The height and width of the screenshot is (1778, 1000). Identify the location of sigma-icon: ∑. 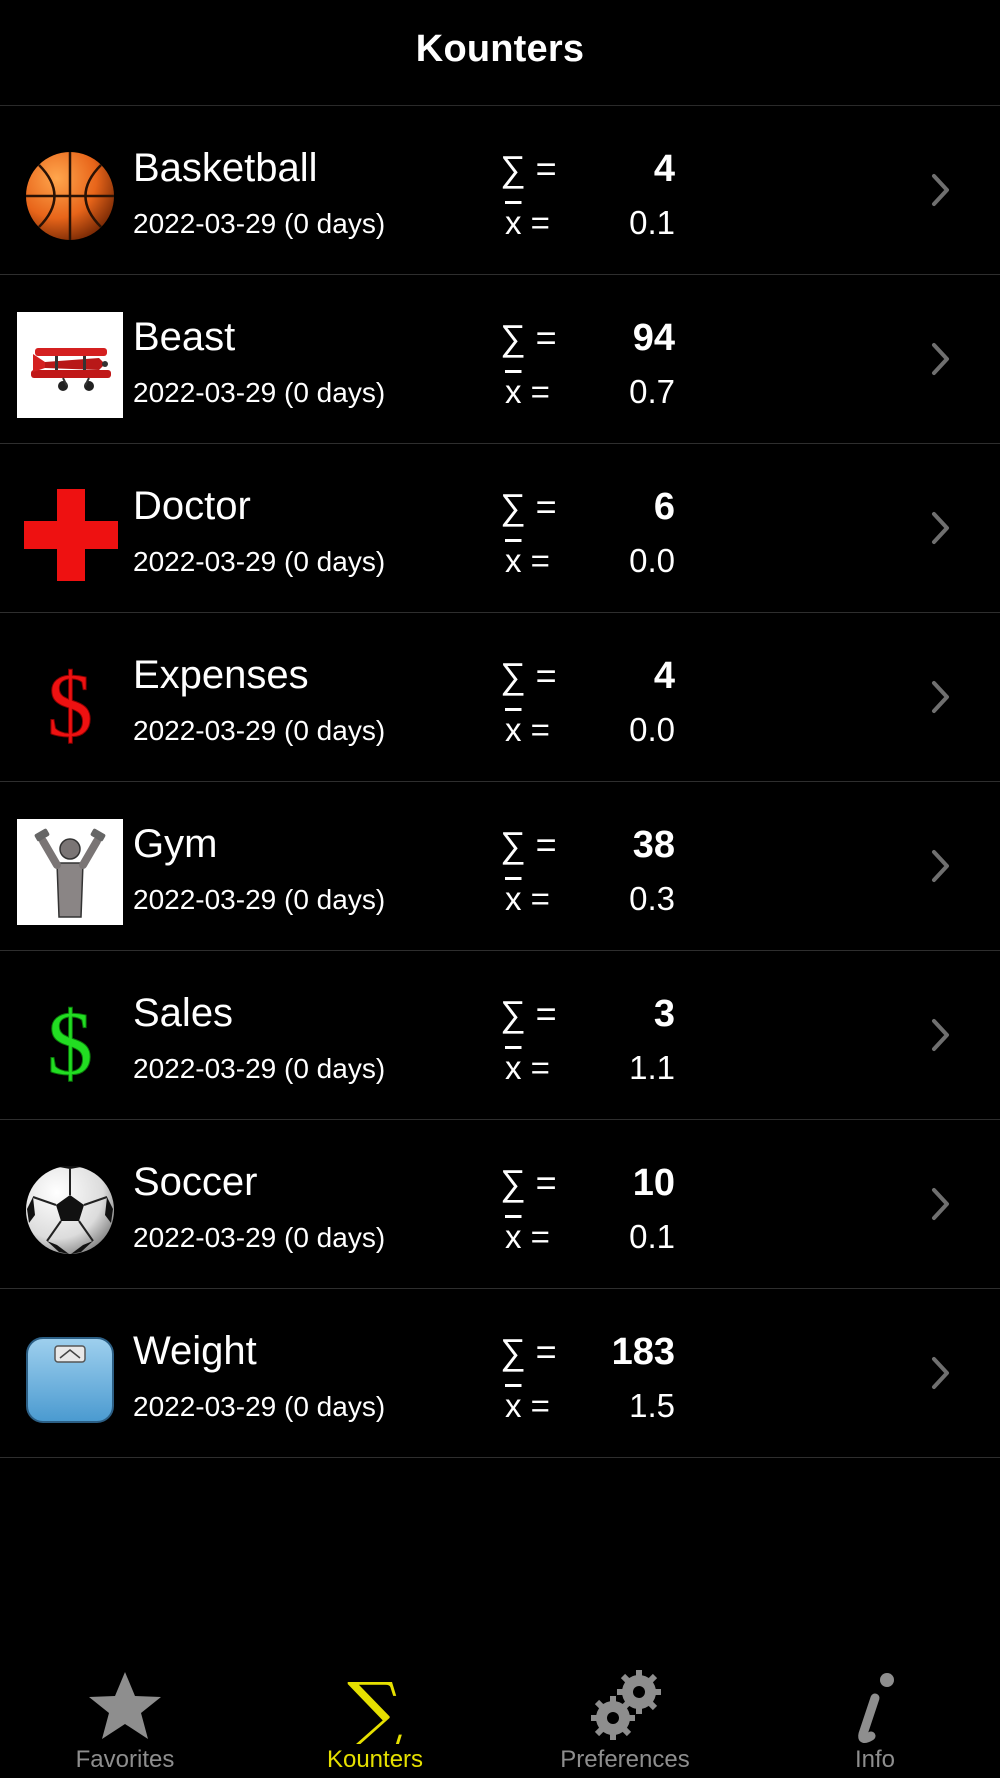
(375, 1706).